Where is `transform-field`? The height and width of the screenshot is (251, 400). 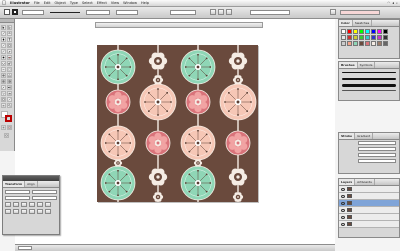 transform-field is located at coordinates (270, 12).